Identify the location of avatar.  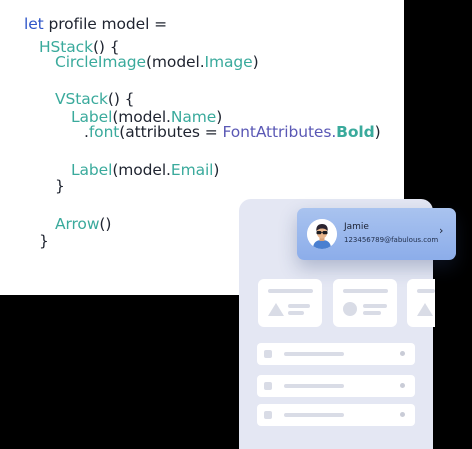
(322, 234).